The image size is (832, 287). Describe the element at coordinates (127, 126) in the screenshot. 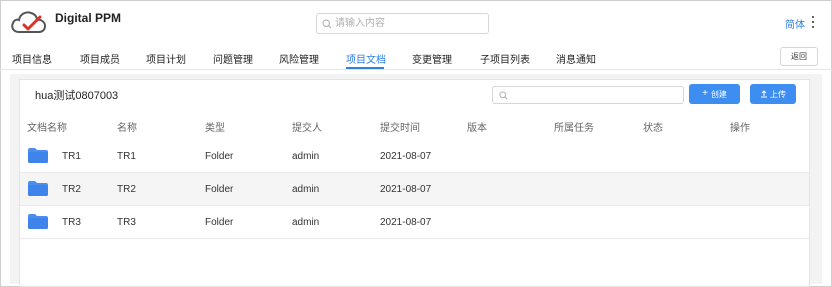

I see `column-header-name: 名称` at that location.